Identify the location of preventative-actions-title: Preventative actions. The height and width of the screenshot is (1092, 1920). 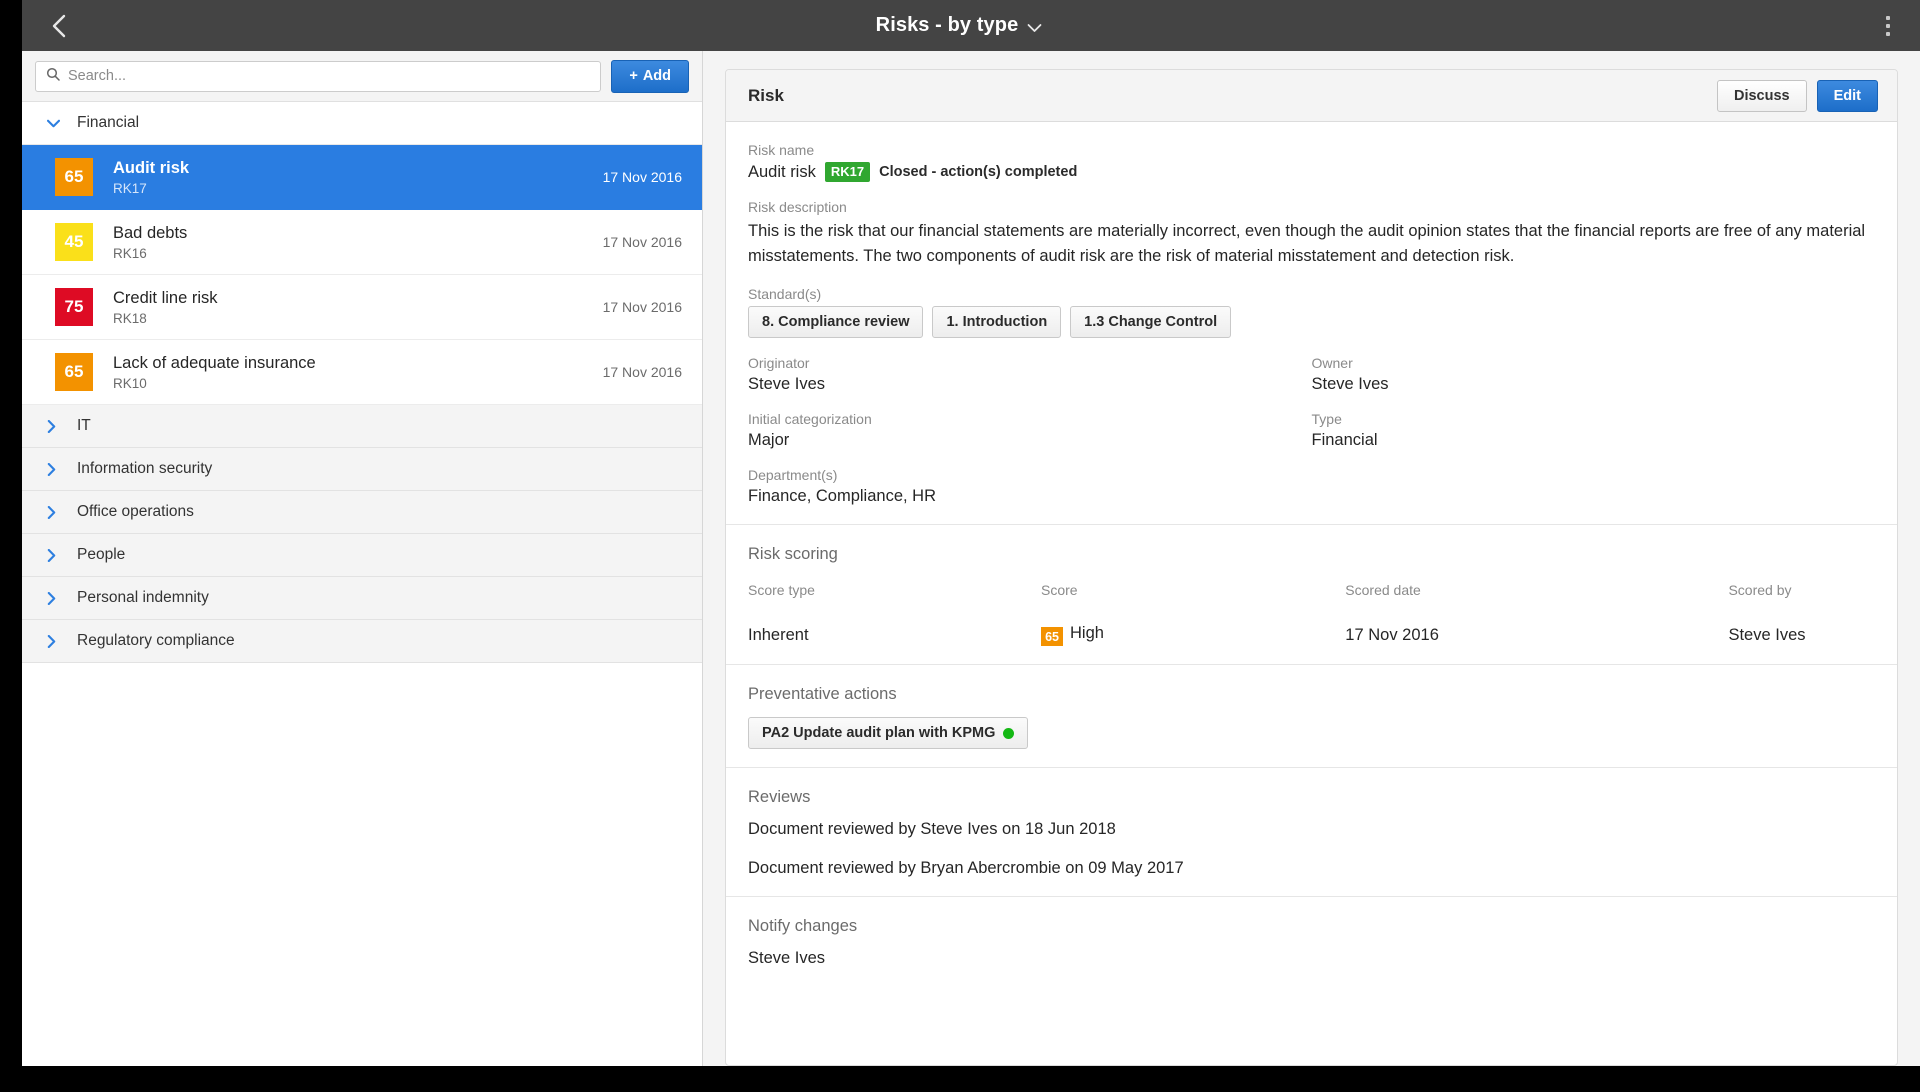
(822, 694).